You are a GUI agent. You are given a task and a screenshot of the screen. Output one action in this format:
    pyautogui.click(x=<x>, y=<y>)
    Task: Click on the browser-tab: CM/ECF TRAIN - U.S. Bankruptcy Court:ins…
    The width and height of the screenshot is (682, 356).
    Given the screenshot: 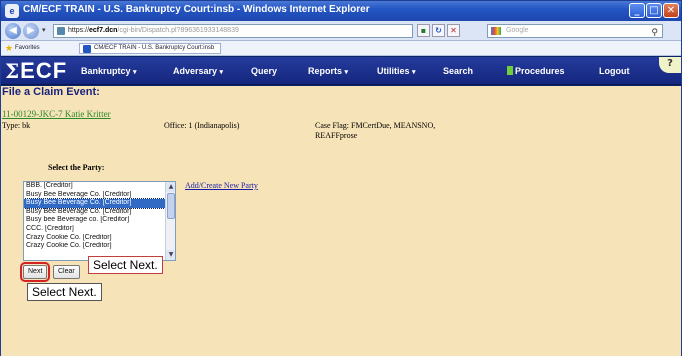 What is the action you would take?
    pyautogui.click(x=150, y=48)
    